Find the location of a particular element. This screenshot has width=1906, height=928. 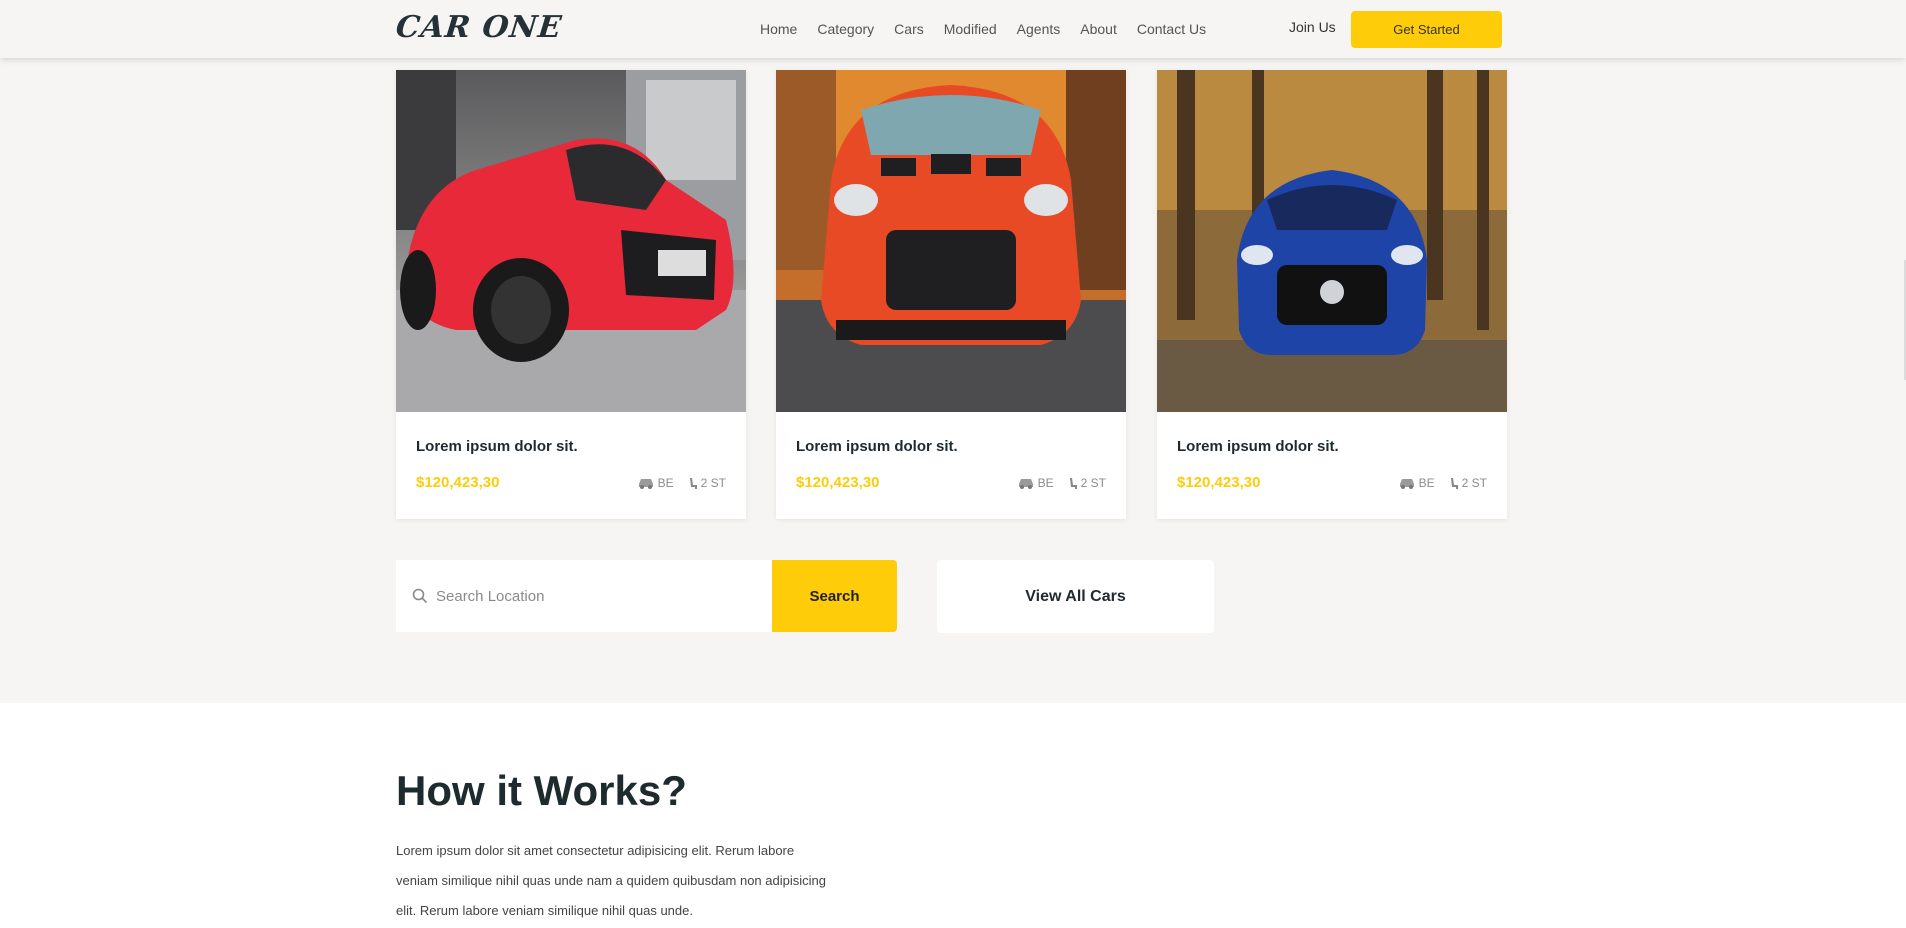

nav-agents: Agents is located at coordinates (1039, 29).